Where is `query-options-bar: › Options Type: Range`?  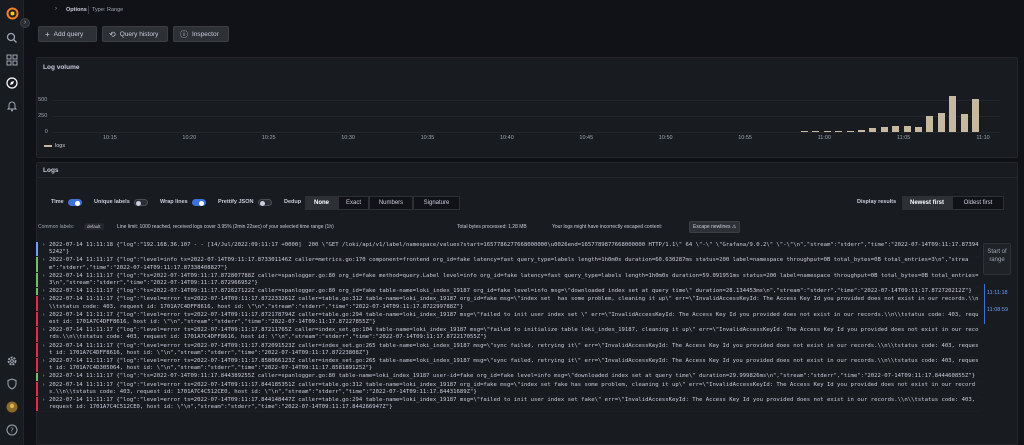 query-options-bar: › Options Type: Range is located at coordinates (530, 10).